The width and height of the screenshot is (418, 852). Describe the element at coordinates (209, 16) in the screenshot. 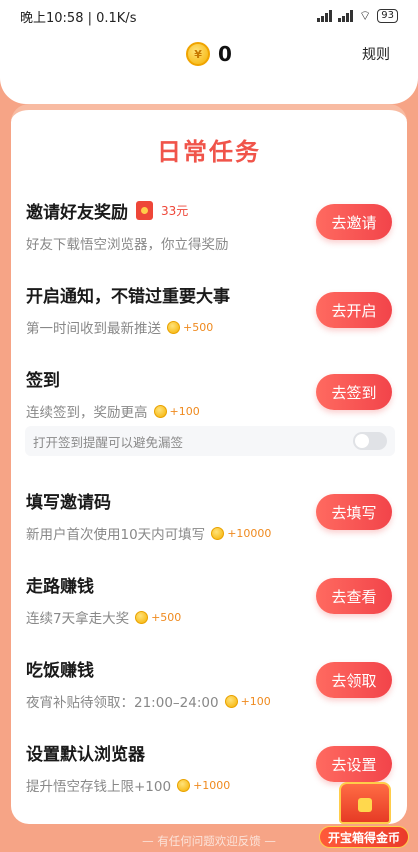

I see `status-bar: 晚上10:58 | 0.1K/s ⌔ 93` at that location.